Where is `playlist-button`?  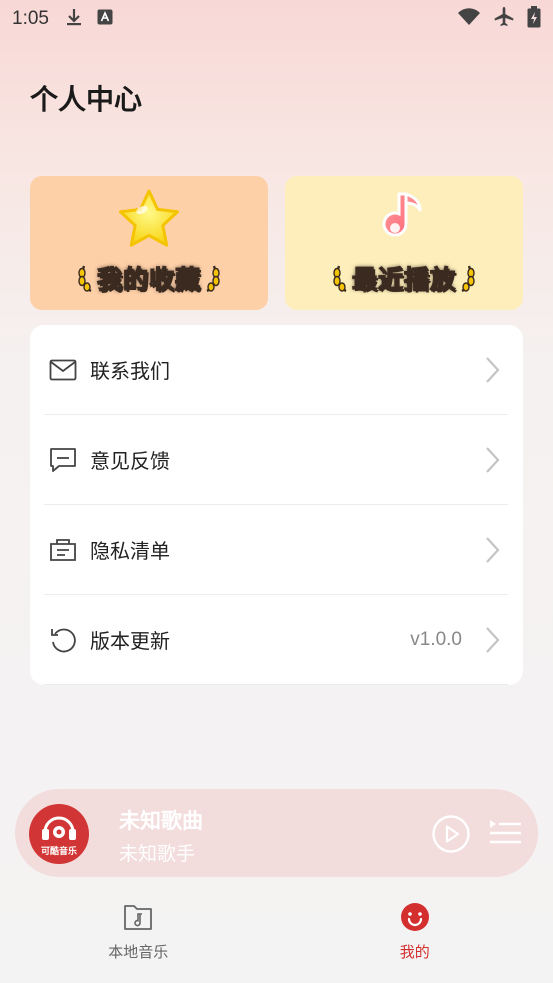 playlist-button is located at coordinates (505, 833).